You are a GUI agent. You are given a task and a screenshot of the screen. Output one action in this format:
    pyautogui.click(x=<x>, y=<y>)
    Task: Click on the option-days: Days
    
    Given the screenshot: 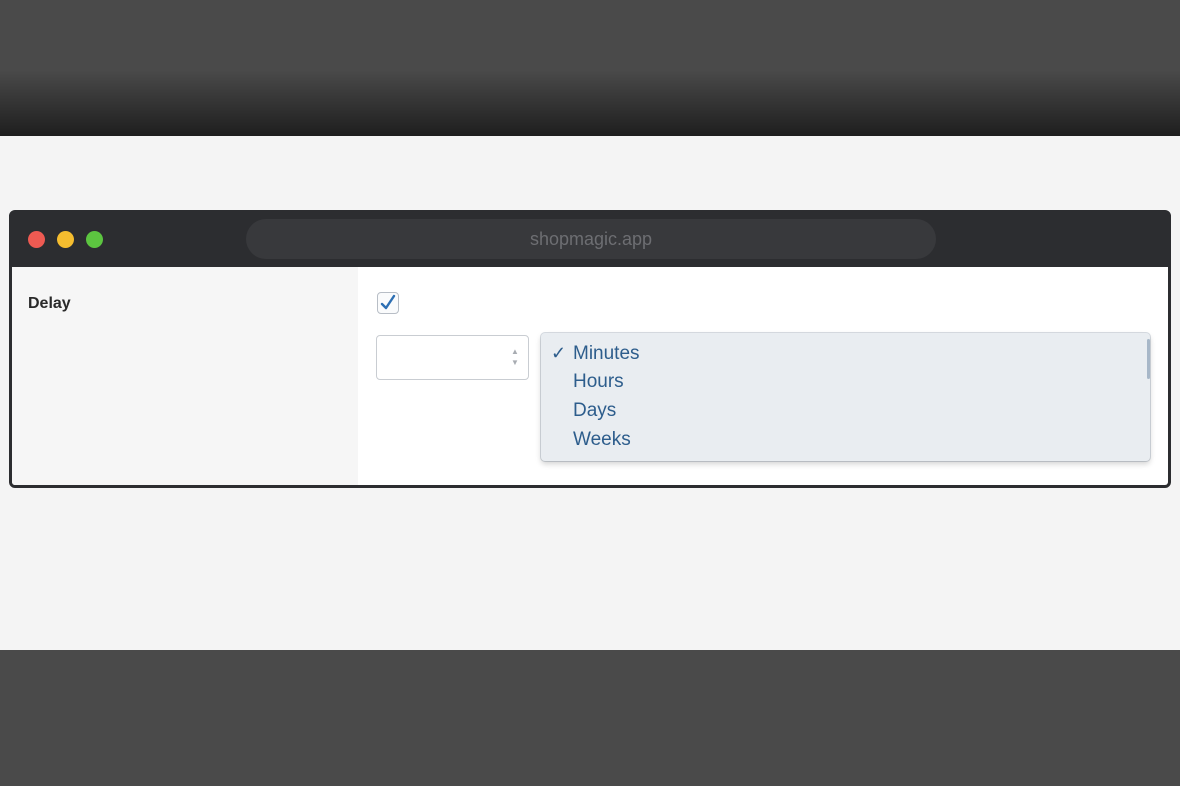 What is the action you would take?
    pyautogui.click(x=583, y=411)
    